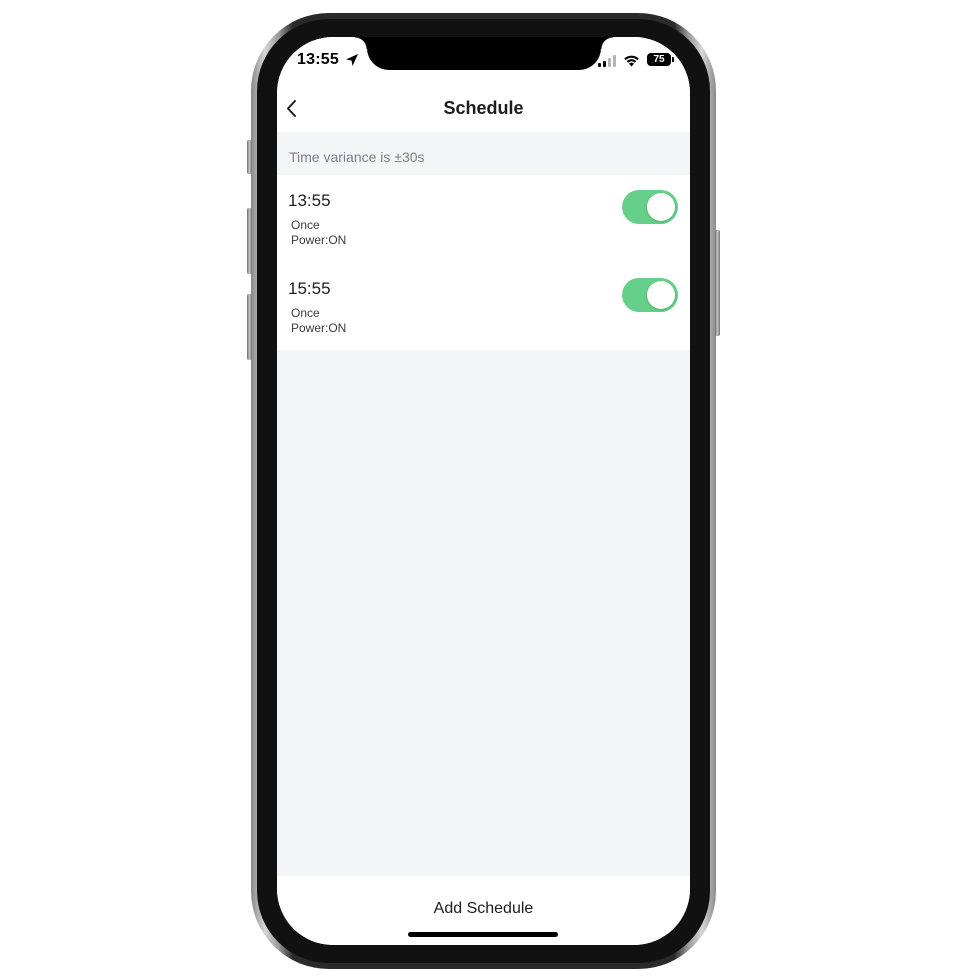 This screenshot has height=980, width=980. I want to click on bottom-bar: Add Schedule, so click(483, 910).